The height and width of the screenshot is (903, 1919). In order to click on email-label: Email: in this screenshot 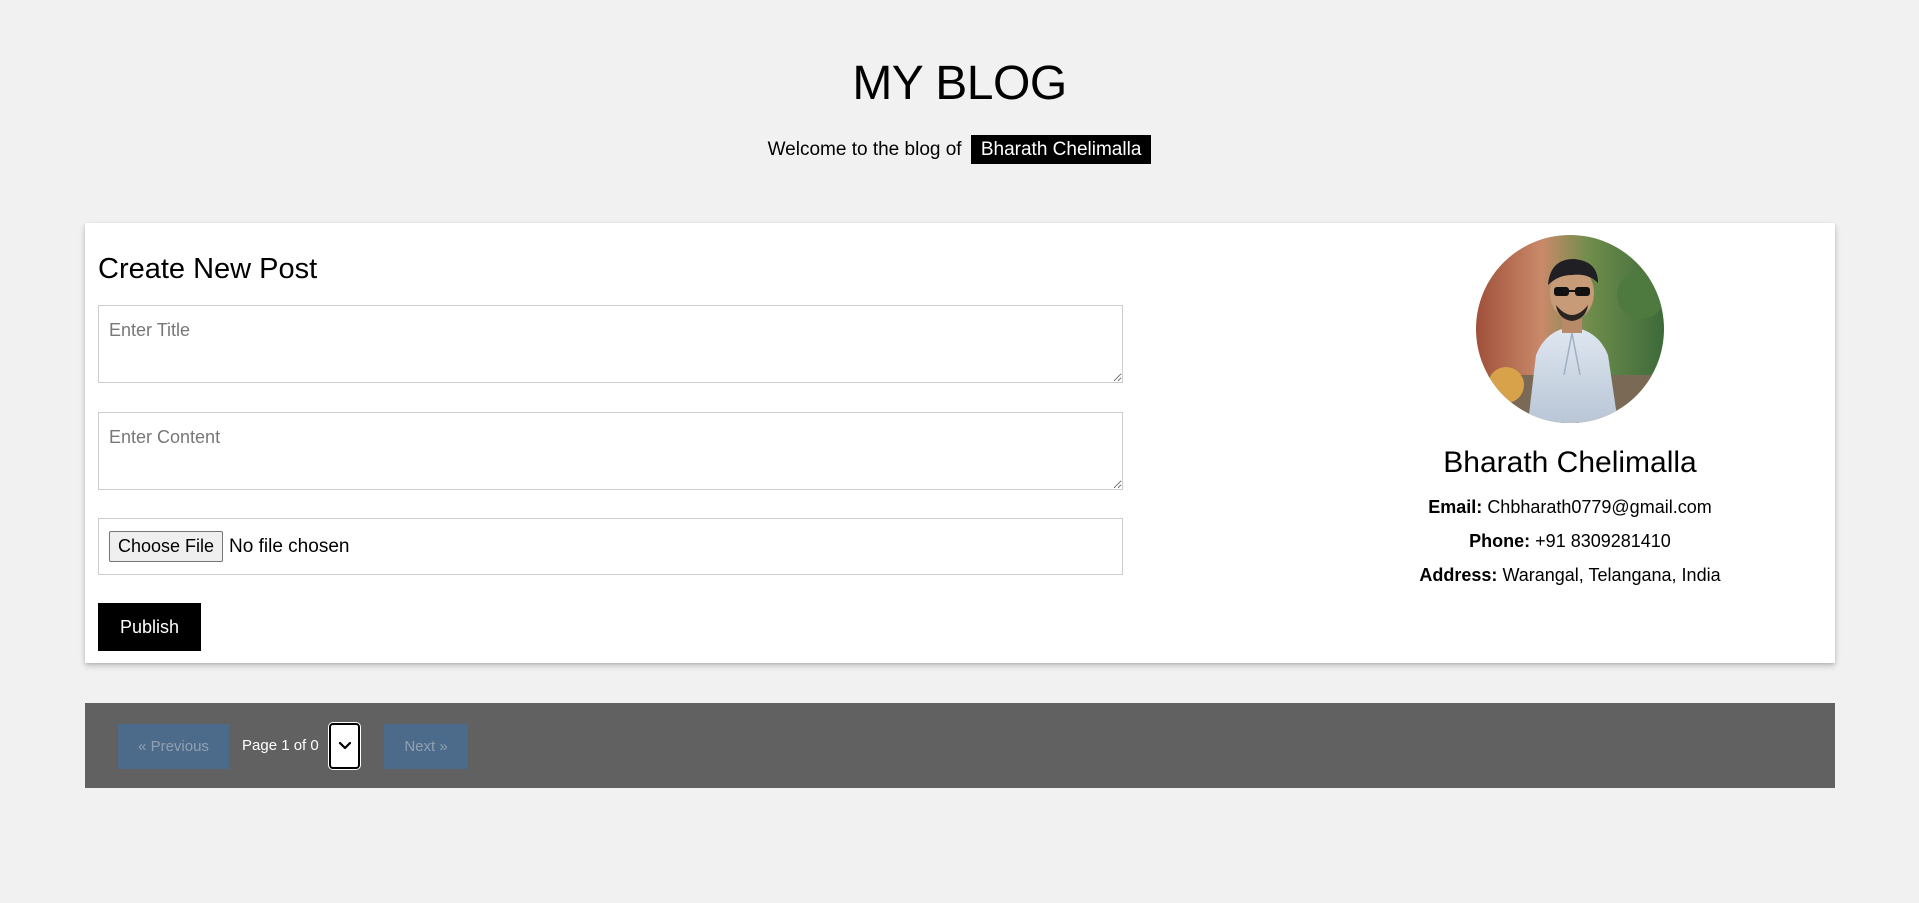, I will do `click(1455, 507)`.